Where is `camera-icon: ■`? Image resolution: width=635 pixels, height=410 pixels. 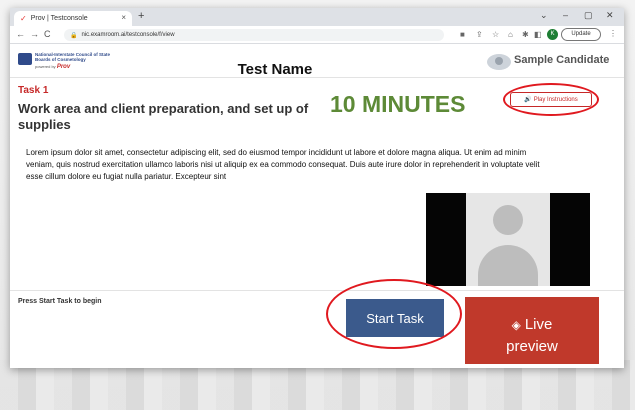 camera-icon: ■ is located at coordinates (462, 34).